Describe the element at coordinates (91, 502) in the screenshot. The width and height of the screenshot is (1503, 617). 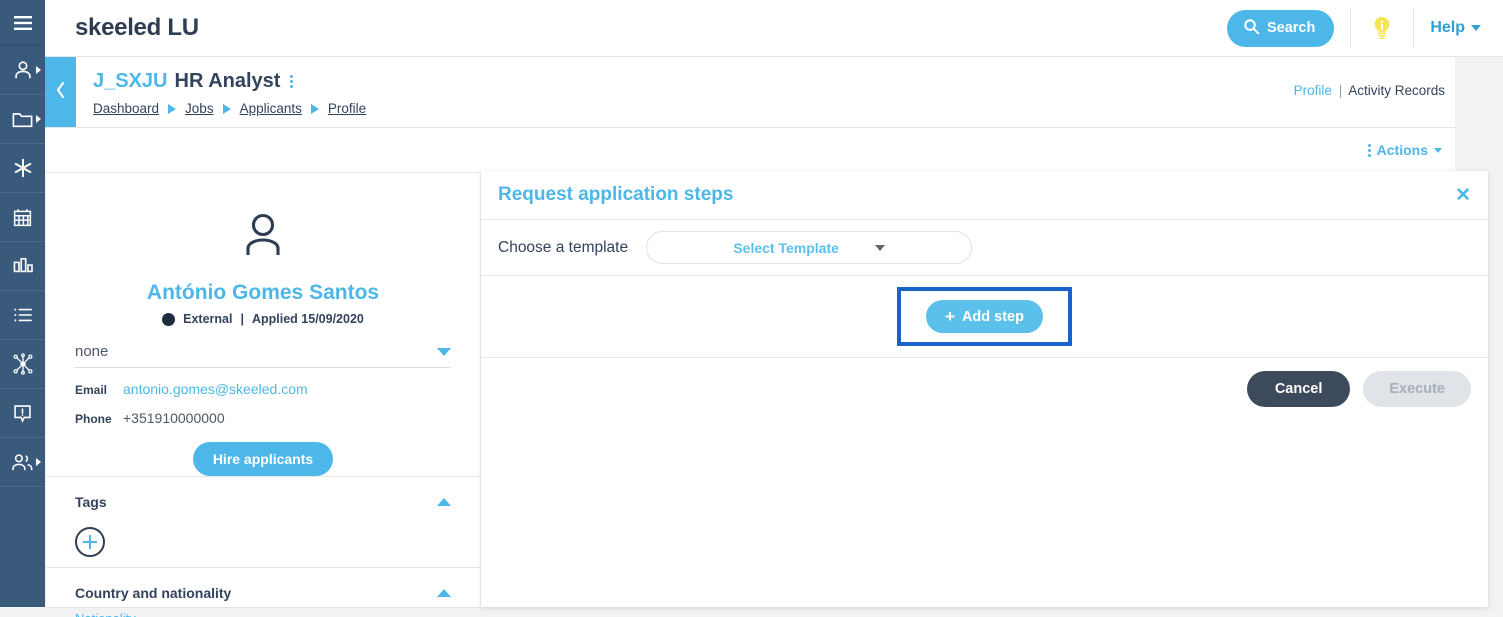
I see `tags-panel-title: Tags` at that location.